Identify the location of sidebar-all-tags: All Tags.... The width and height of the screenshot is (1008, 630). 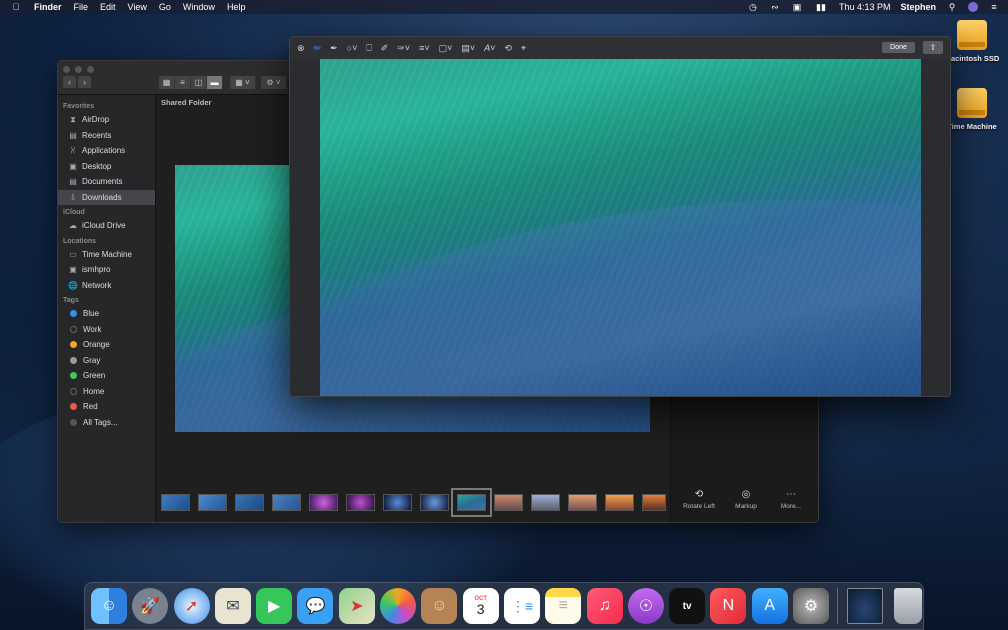
(106, 423).